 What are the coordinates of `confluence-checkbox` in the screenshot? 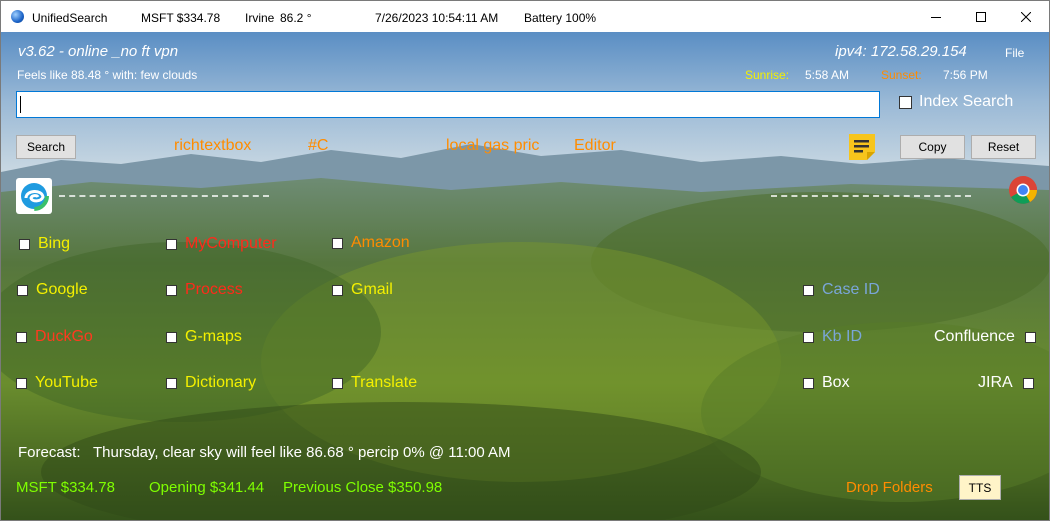 It's located at (1030, 337).